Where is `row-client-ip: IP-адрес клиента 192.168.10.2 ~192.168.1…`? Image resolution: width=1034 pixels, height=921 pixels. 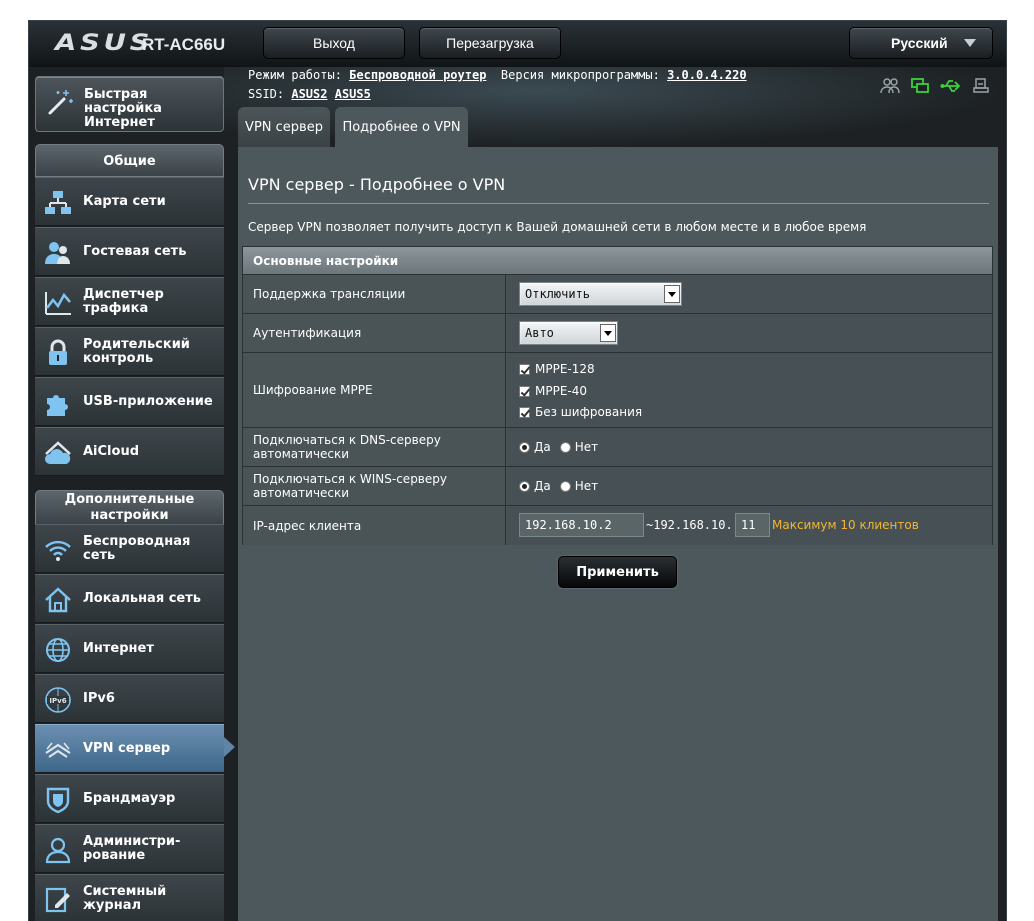
row-client-ip: IP-адрес клиента 192.168.10.2 ~192.168.1… is located at coordinates (617, 525).